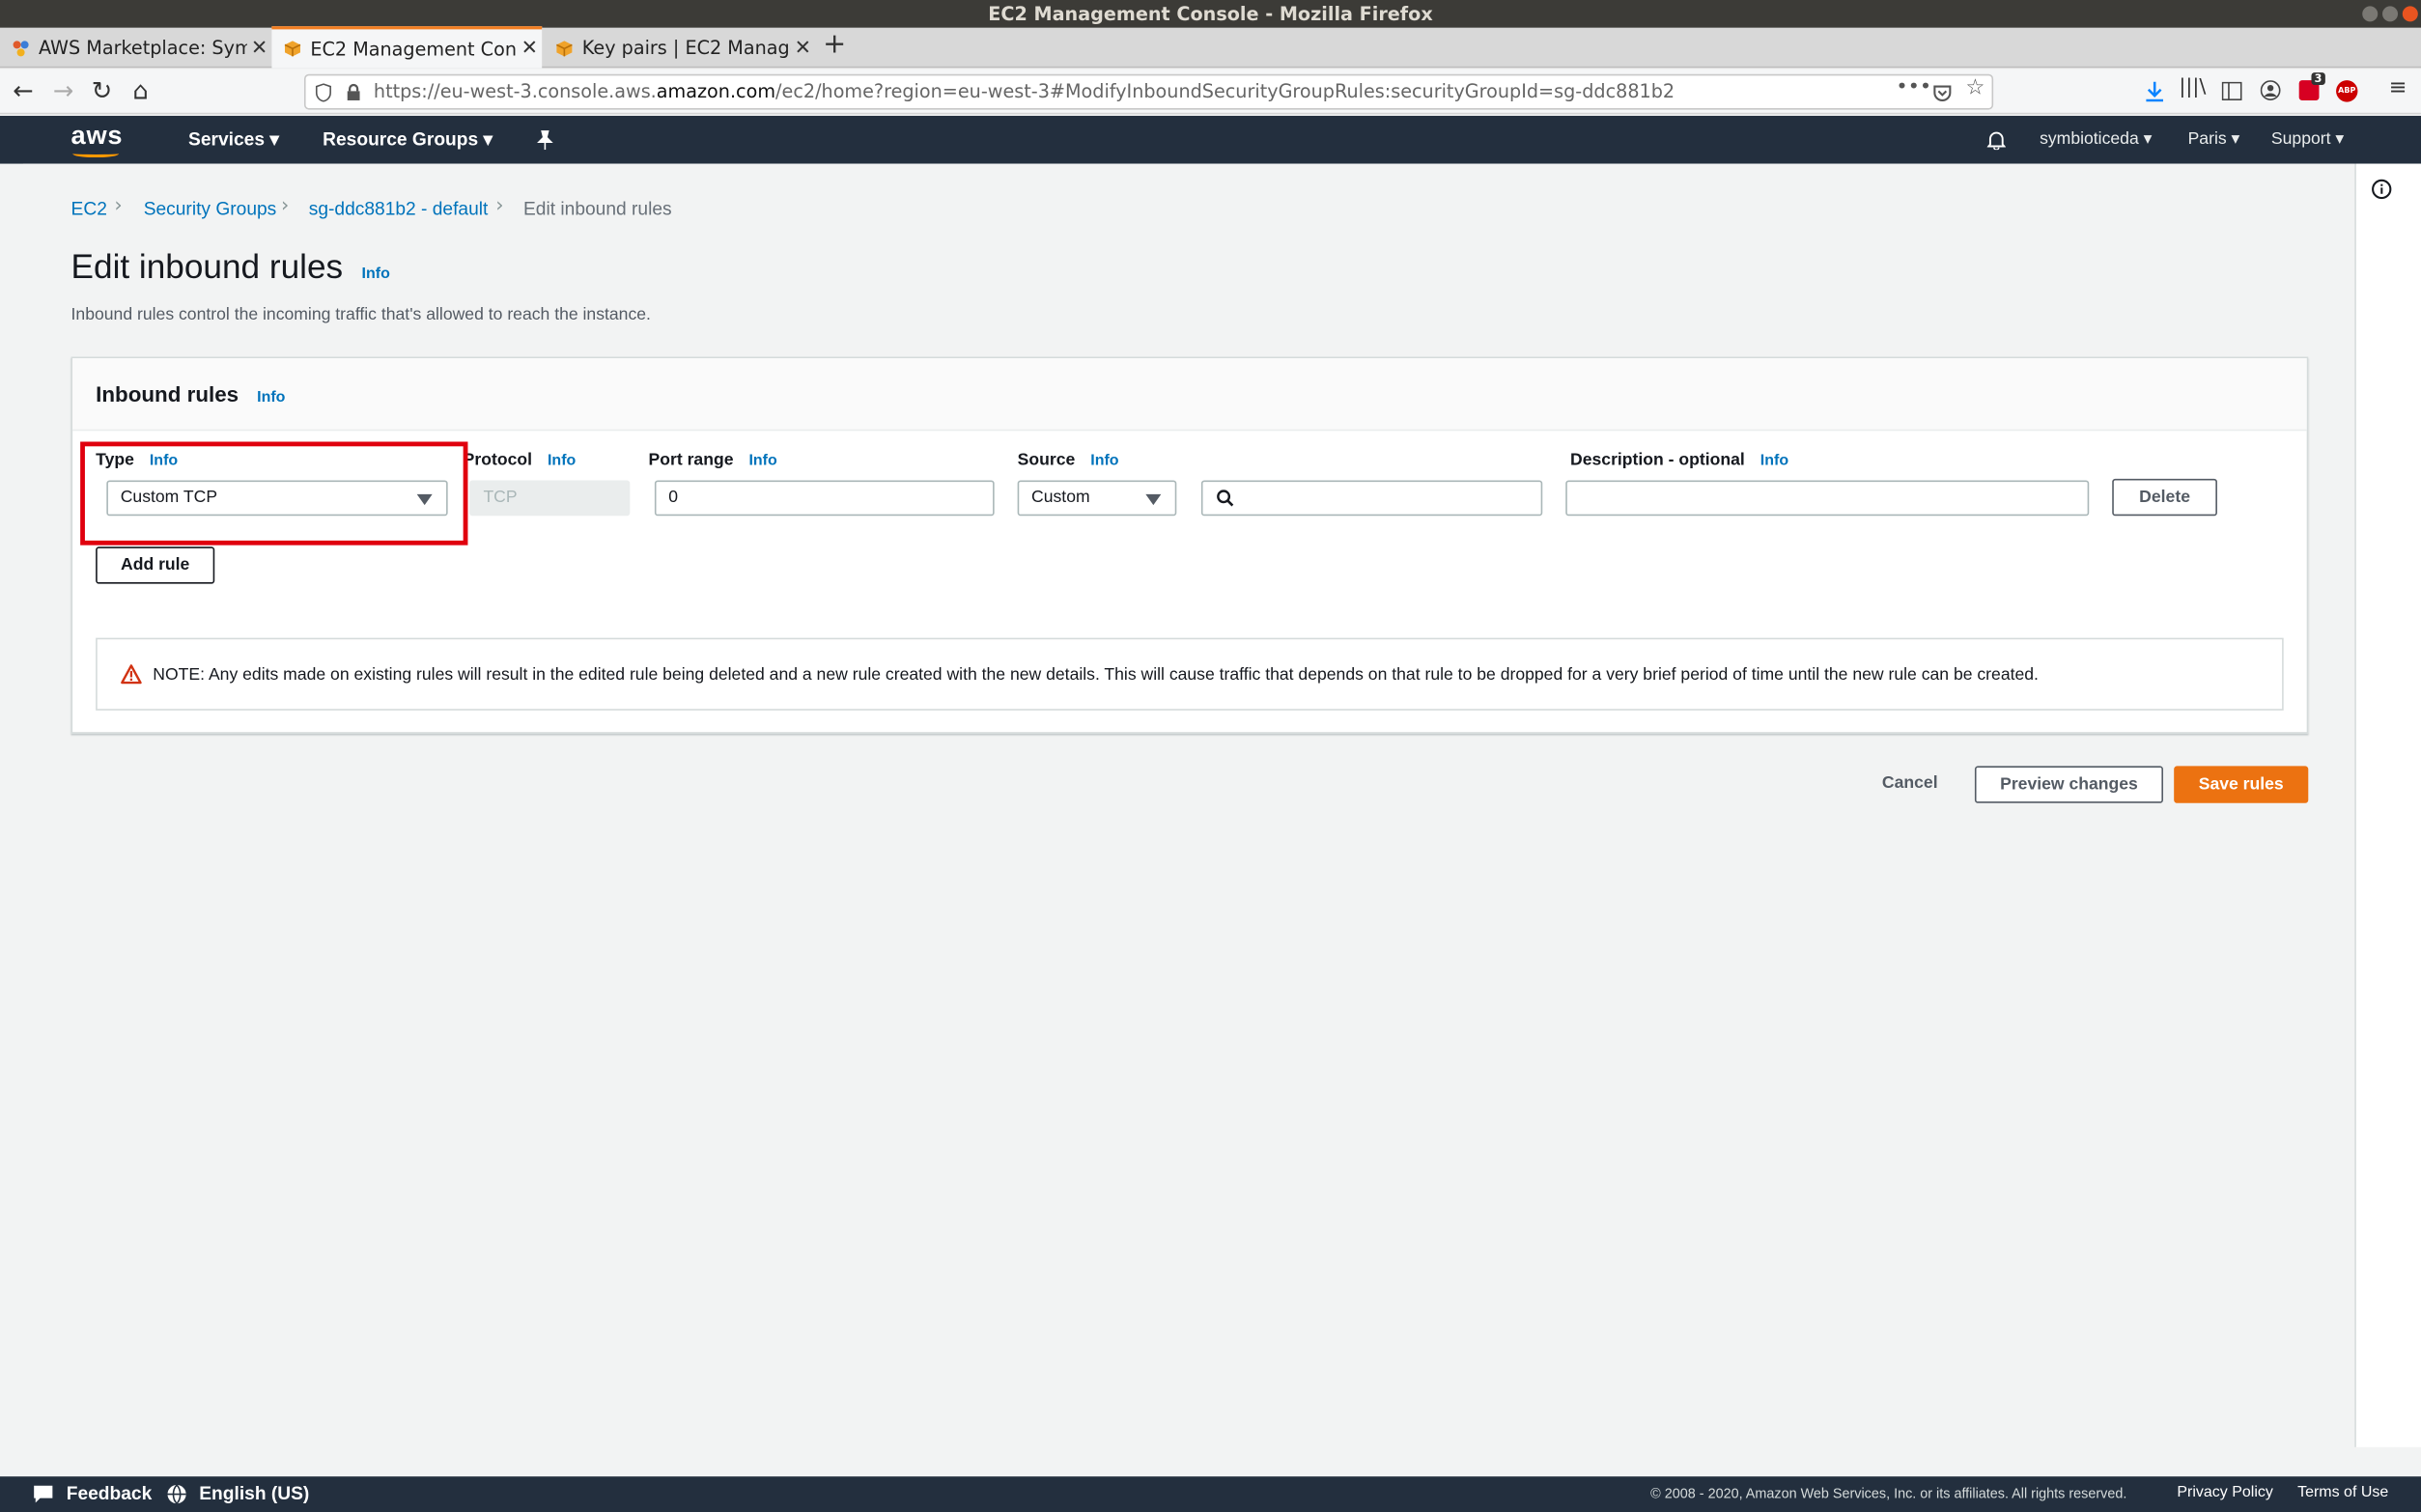 The width and height of the screenshot is (2421, 1512). Describe the element at coordinates (712, 461) in the screenshot. I see `port-range-label: Port range Info` at that location.